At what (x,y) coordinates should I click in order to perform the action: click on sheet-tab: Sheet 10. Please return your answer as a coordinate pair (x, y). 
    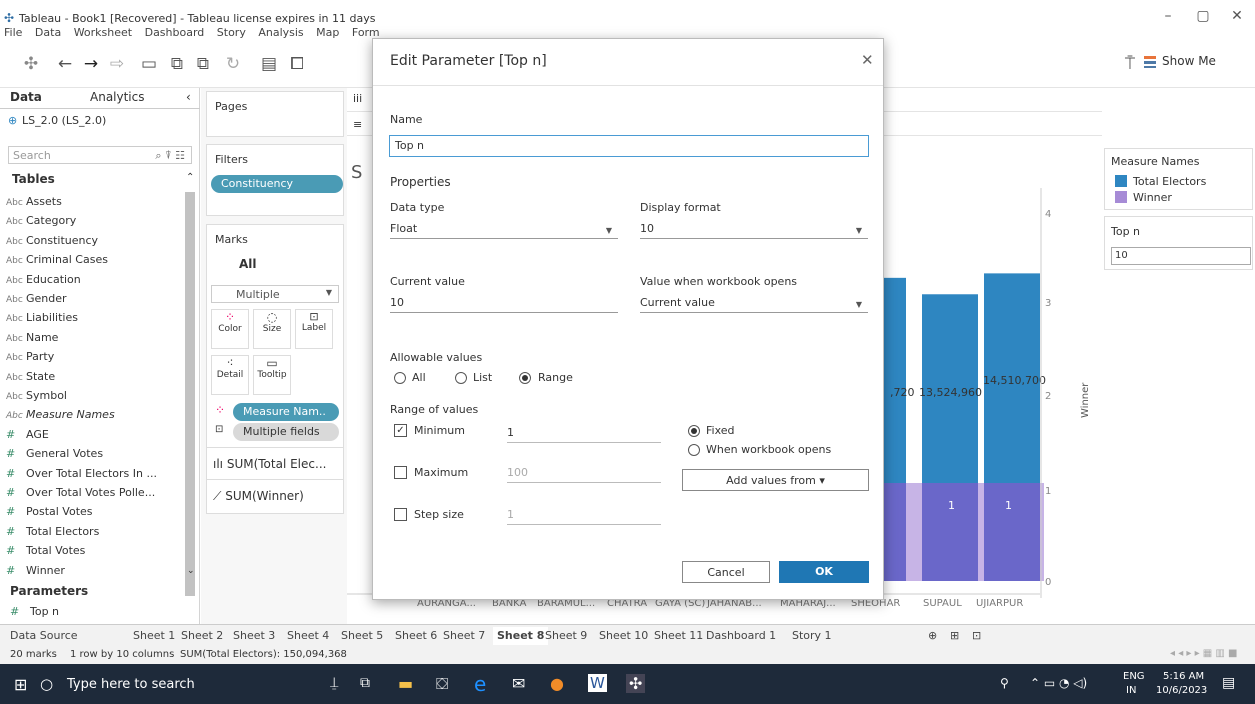
    Looking at the image, I should click on (623, 635).